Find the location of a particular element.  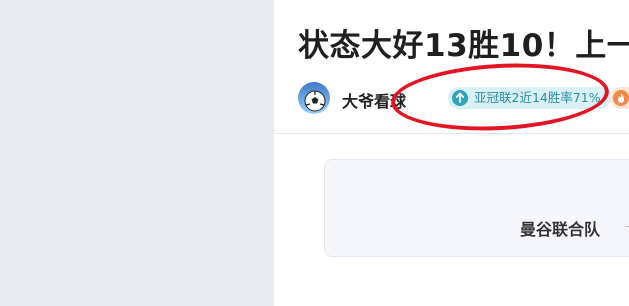

header-divider is located at coordinates (451, 133).